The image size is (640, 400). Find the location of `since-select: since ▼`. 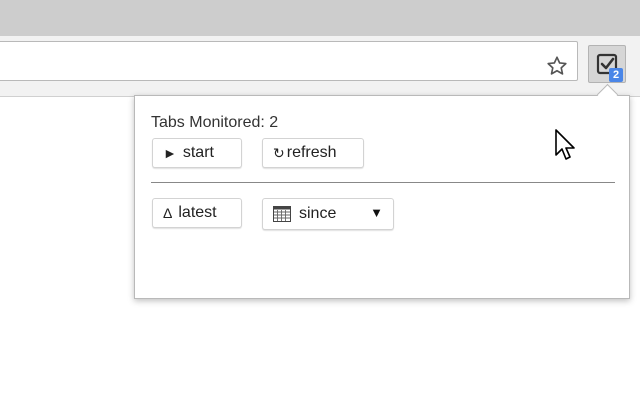

since-select: since ▼ is located at coordinates (328, 214).